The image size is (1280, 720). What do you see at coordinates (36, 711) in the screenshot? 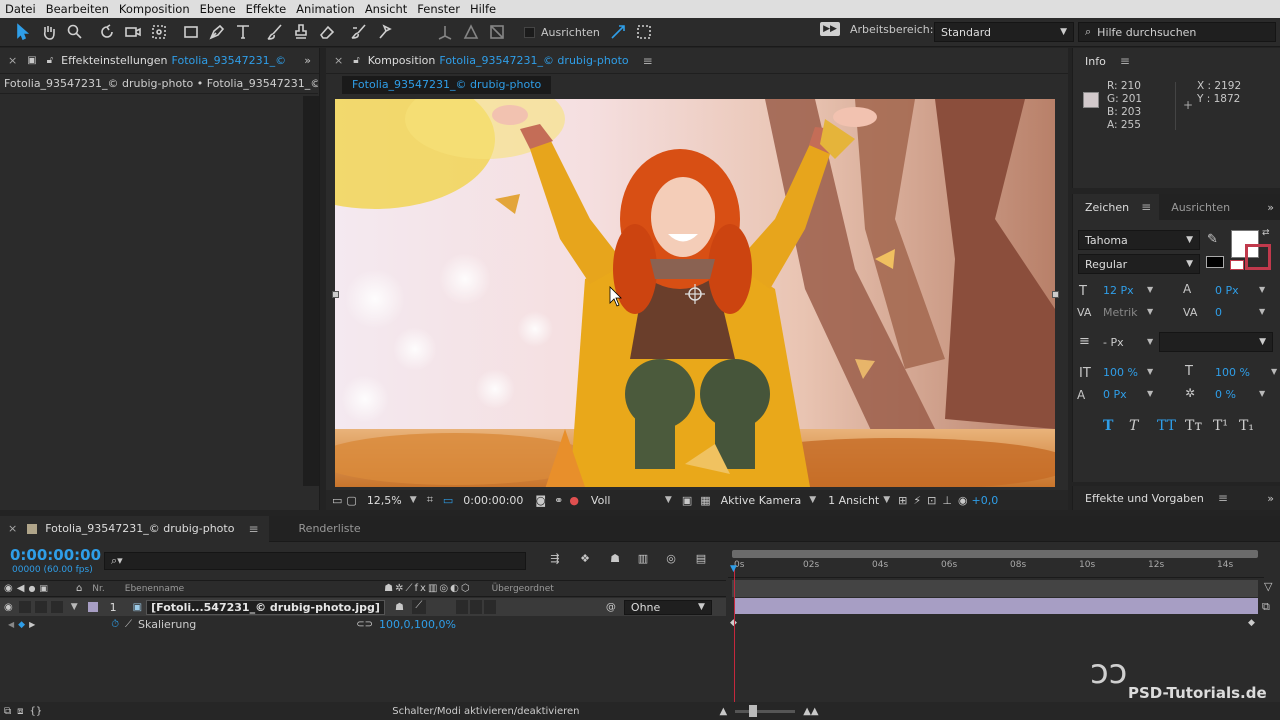
I see `in-out-icon: {}` at bounding box center [36, 711].